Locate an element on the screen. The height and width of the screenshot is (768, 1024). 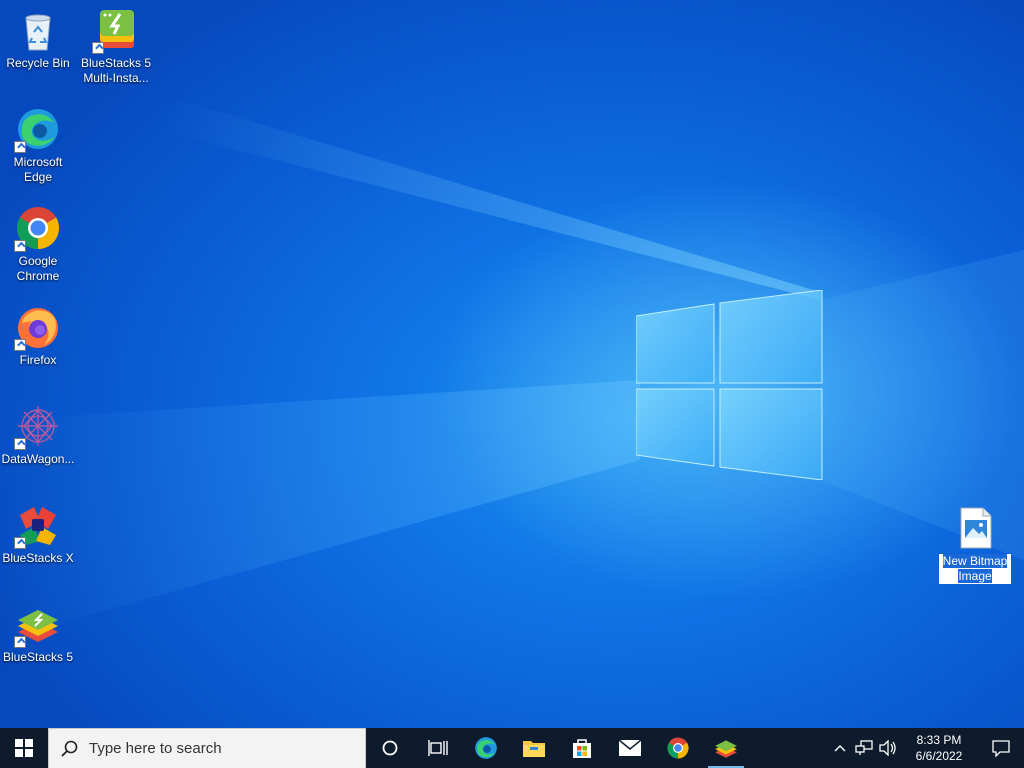
search-placeholder: Type here to search is located at coordinates (155, 748).